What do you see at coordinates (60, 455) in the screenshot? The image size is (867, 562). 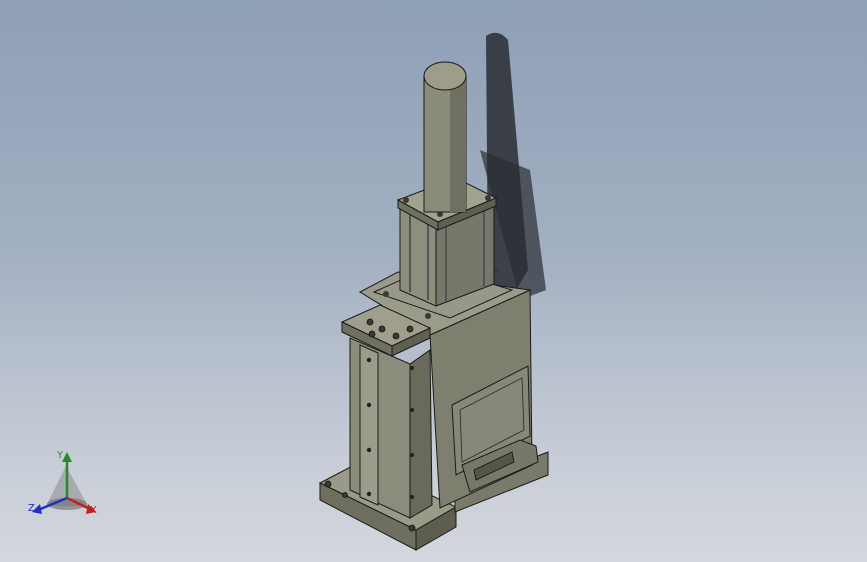 I see `y-axis-label: Y` at bounding box center [60, 455].